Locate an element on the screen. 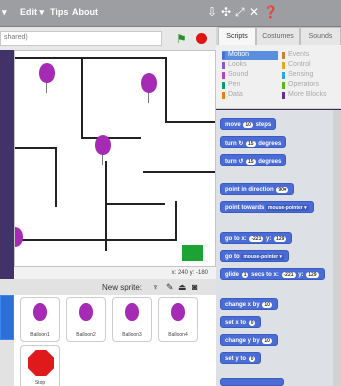  category-pen: Pen is located at coordinates (231, 85).